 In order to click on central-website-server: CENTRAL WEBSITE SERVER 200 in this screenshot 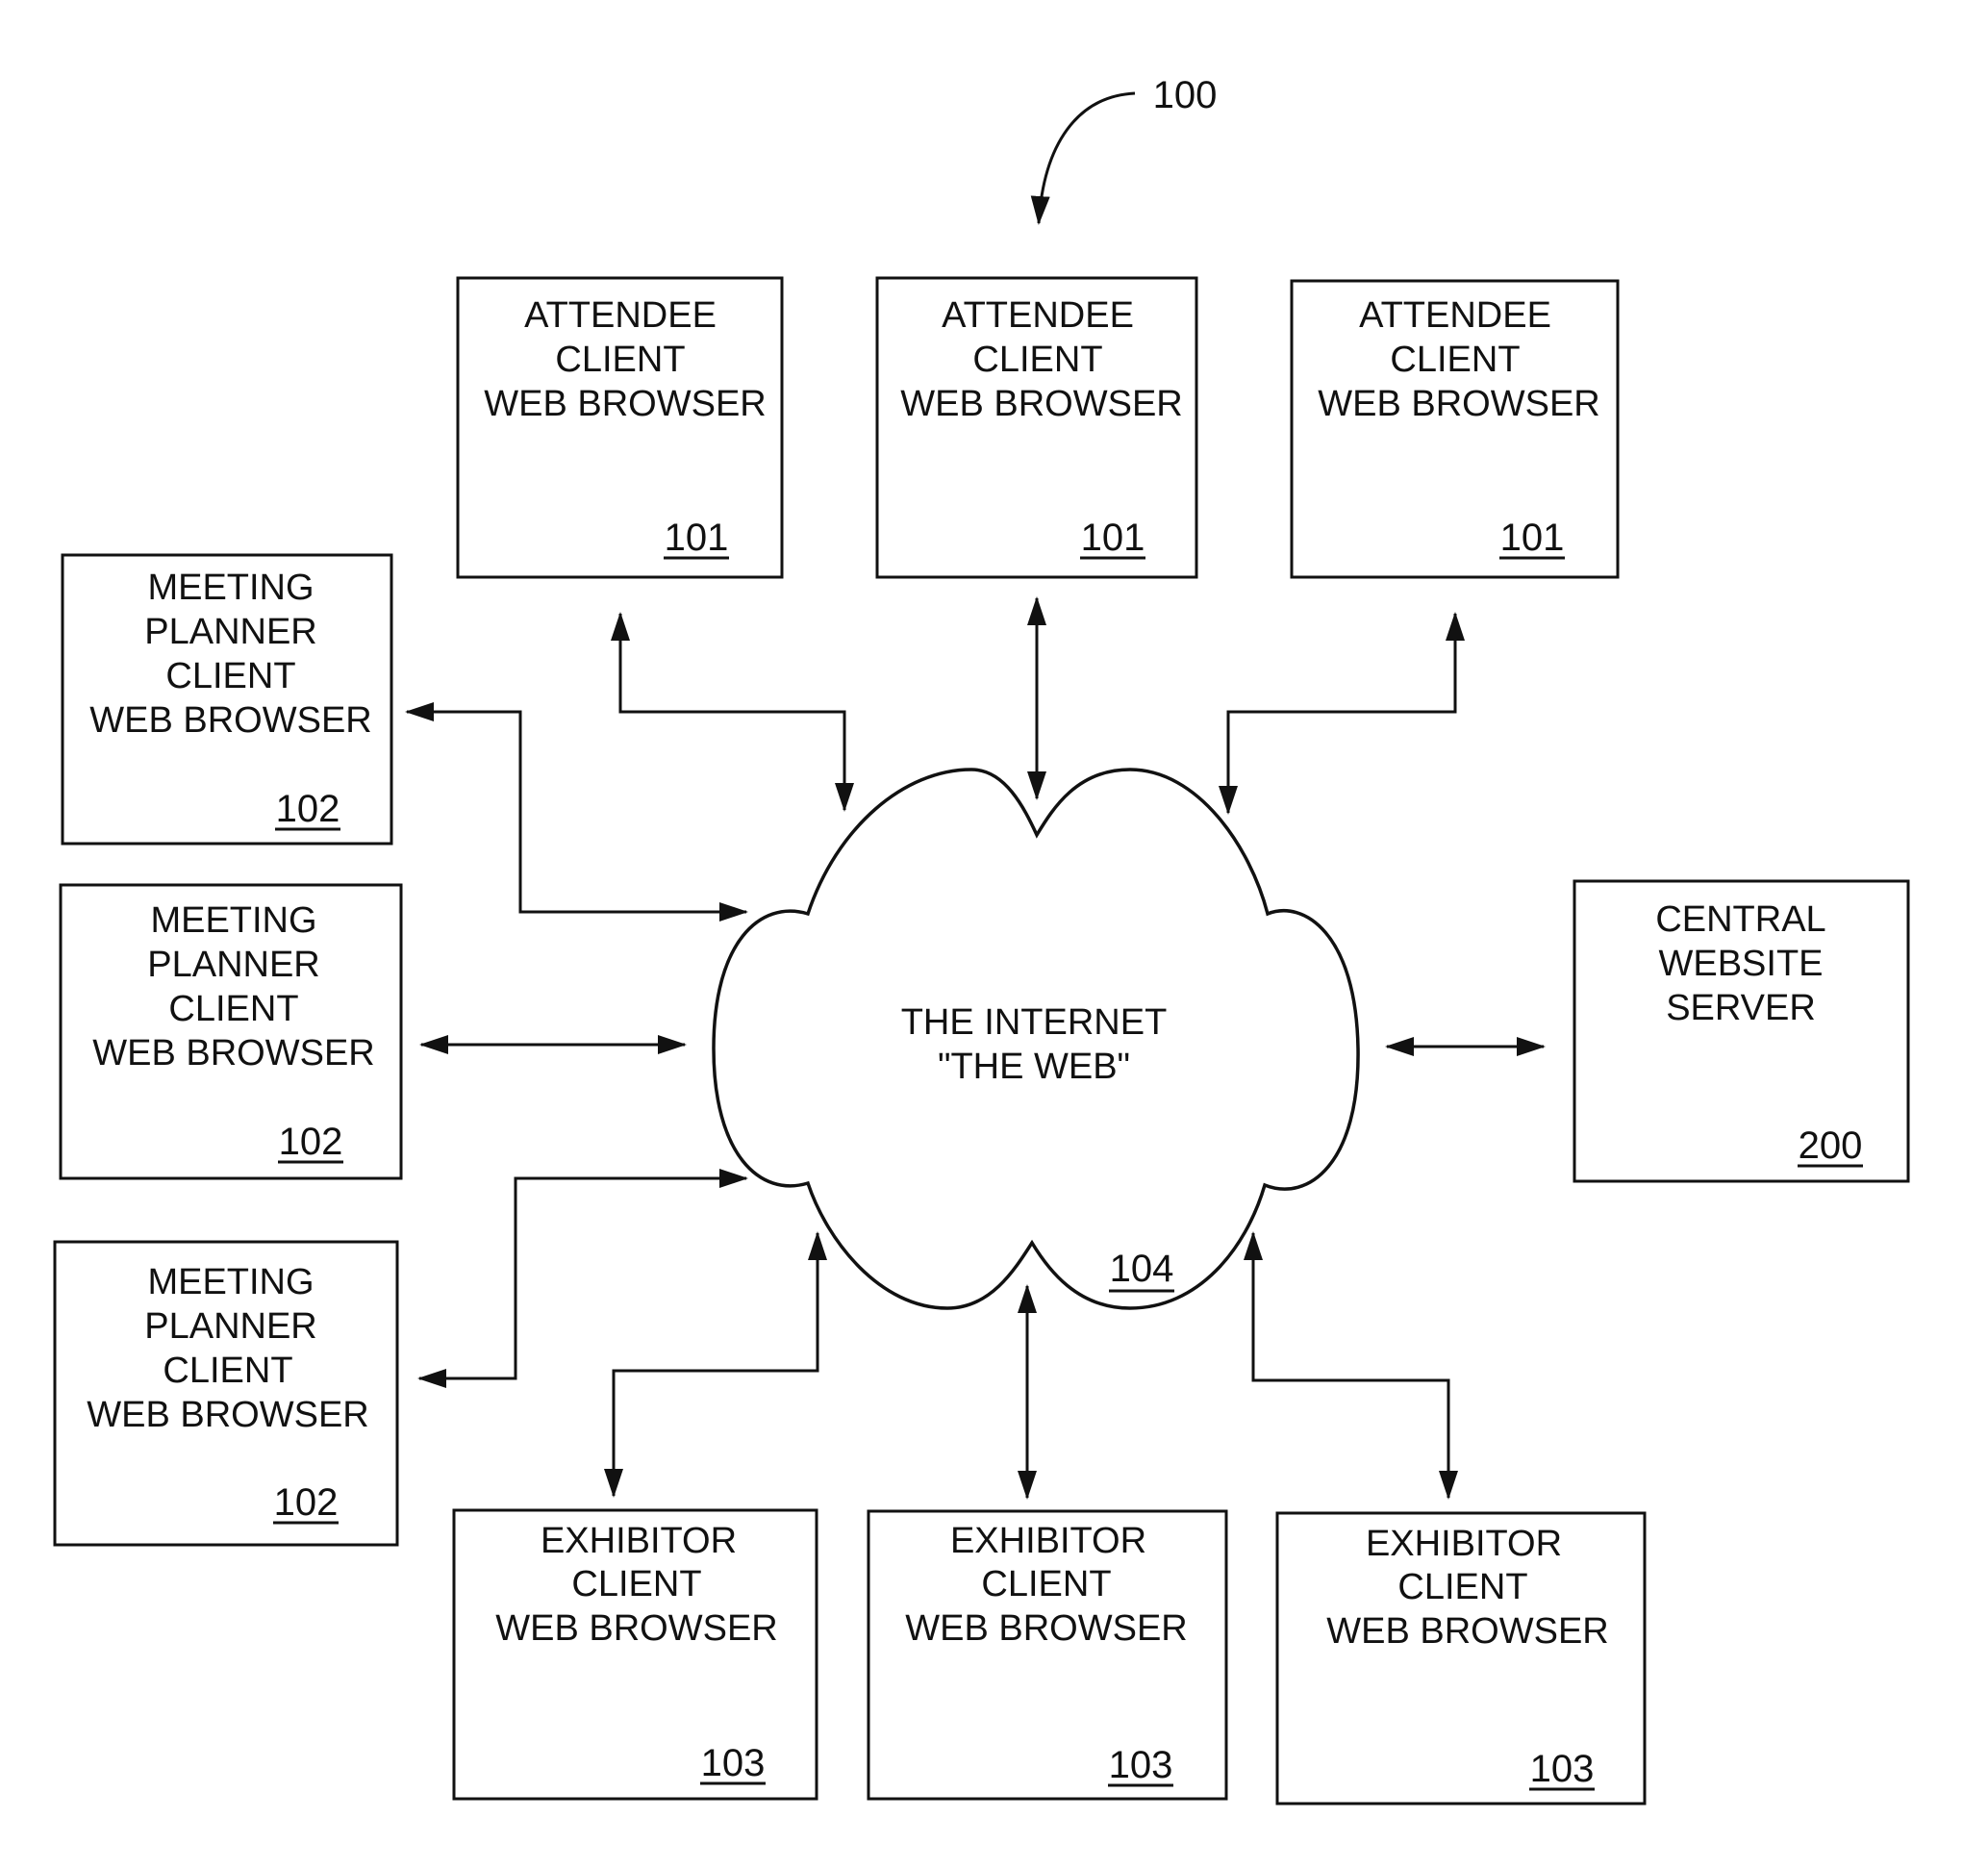, I will do `click(1741, 1031)`.